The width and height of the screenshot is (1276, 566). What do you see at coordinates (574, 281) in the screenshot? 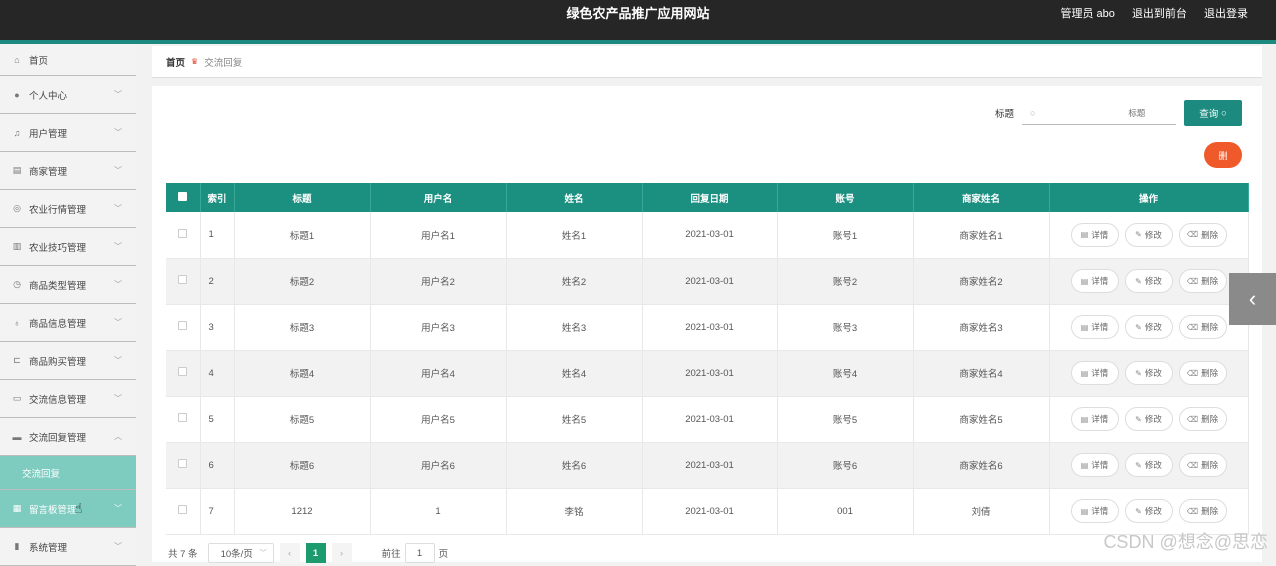
I see `cell-name: 姓名2` at bounding box center [574, 281].